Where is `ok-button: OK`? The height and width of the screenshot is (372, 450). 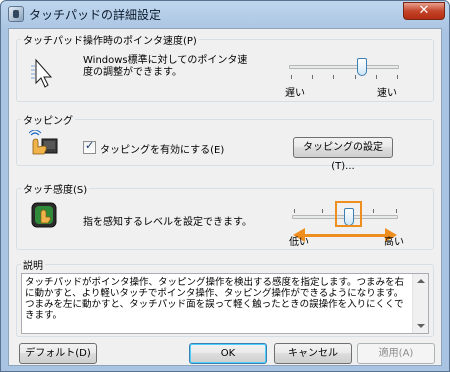
ok-button: OK is located at coordinates (228, 353).